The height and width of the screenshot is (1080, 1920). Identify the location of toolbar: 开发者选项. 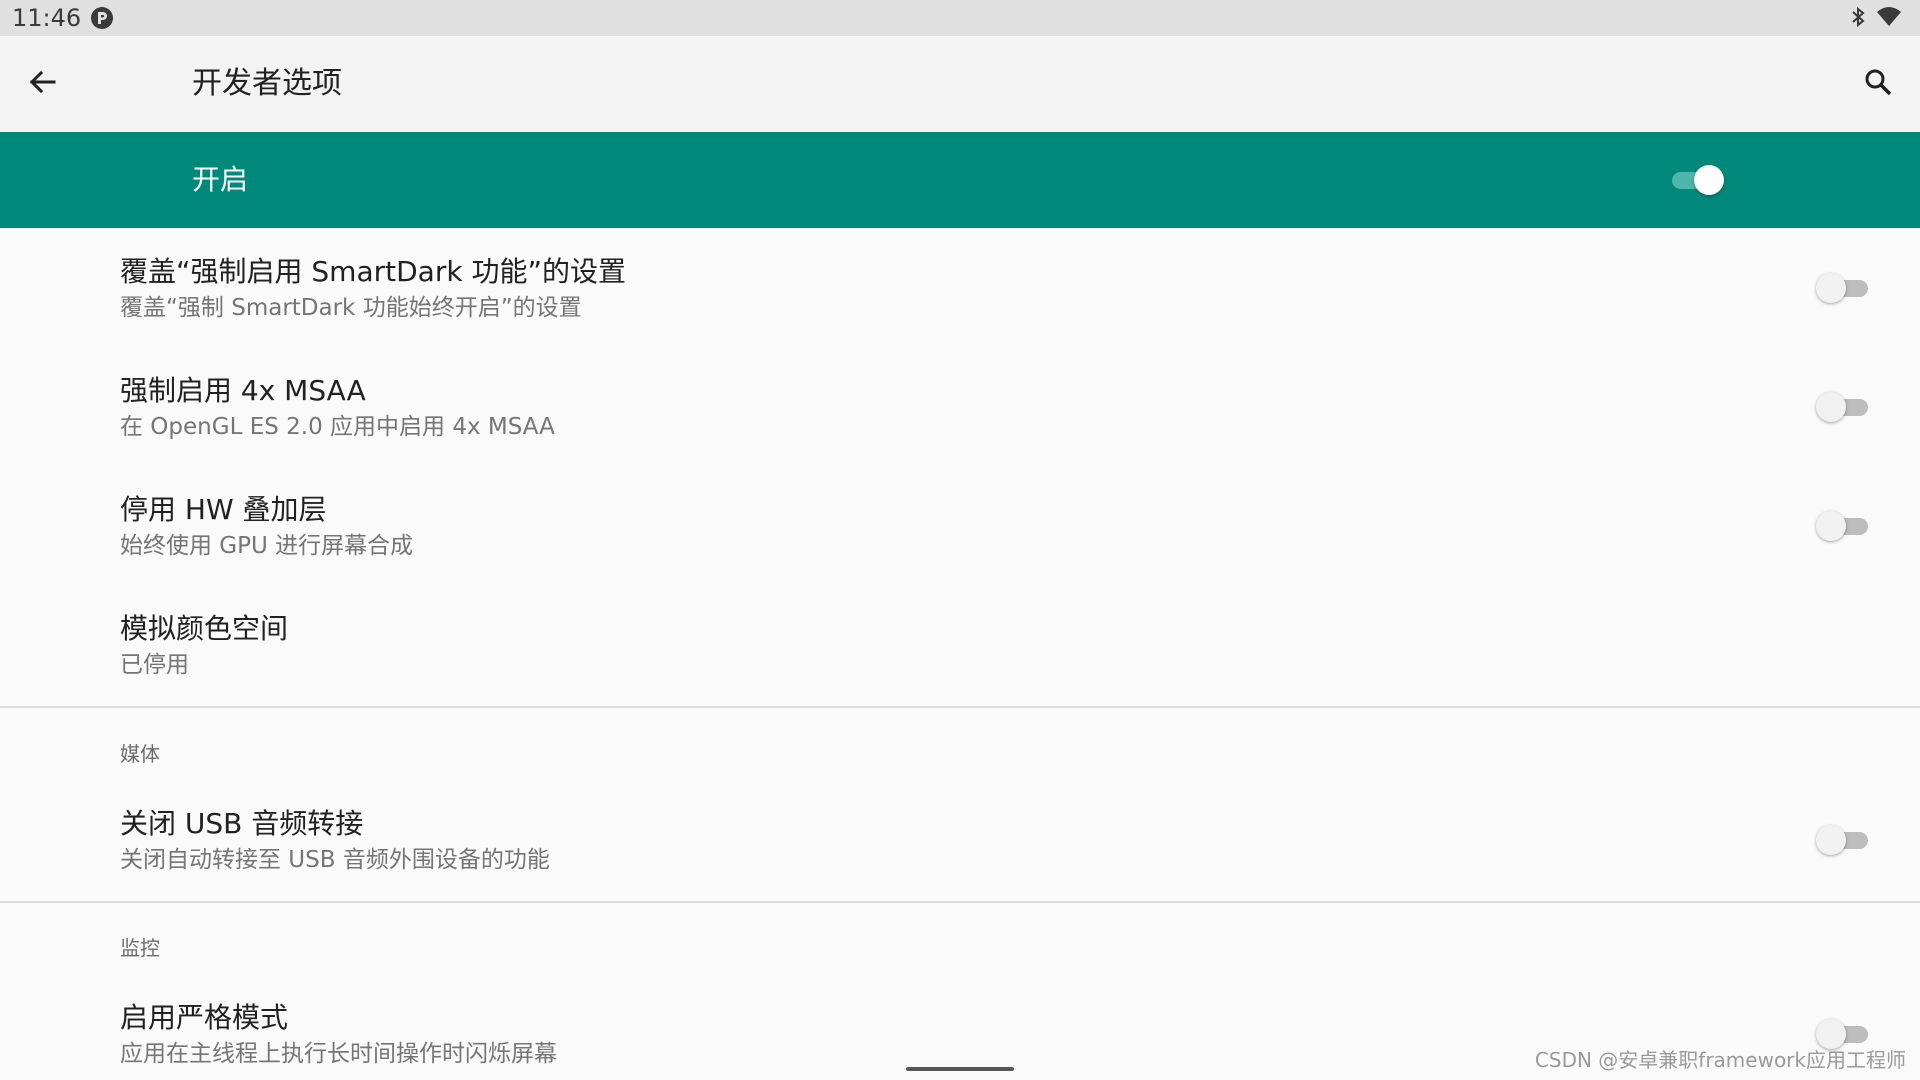
(960, 84).